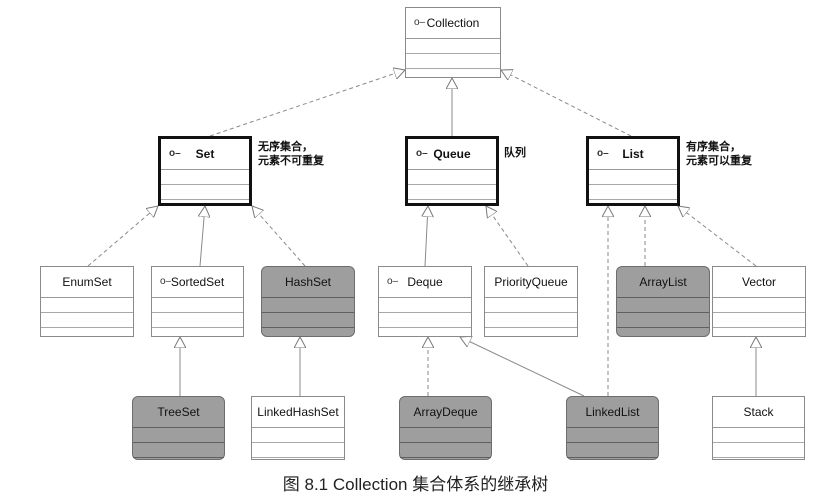 Image resolution: width=831 pixels, height=504 pixels. I want to click on stack-class: Stack, so click(758, 428).